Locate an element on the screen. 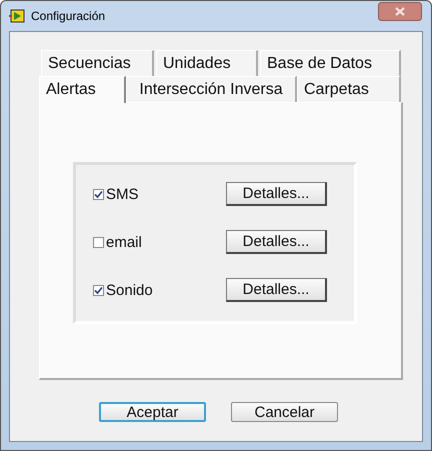  tab: Base de Datos is located at coordinates (330, 63).